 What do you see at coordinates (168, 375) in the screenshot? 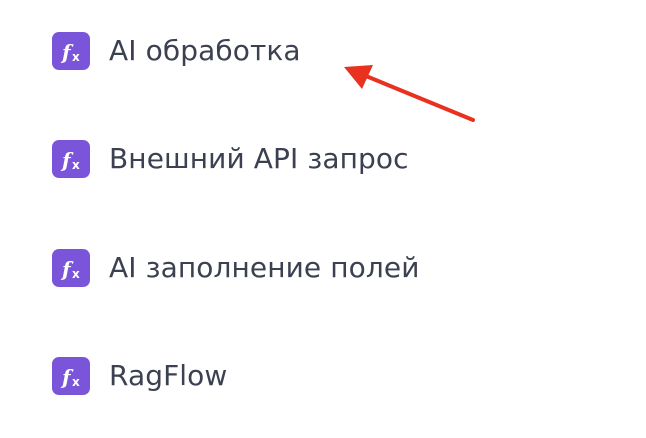
I see `menu-item-label: RagFlow` at bounding box center [168, 375].